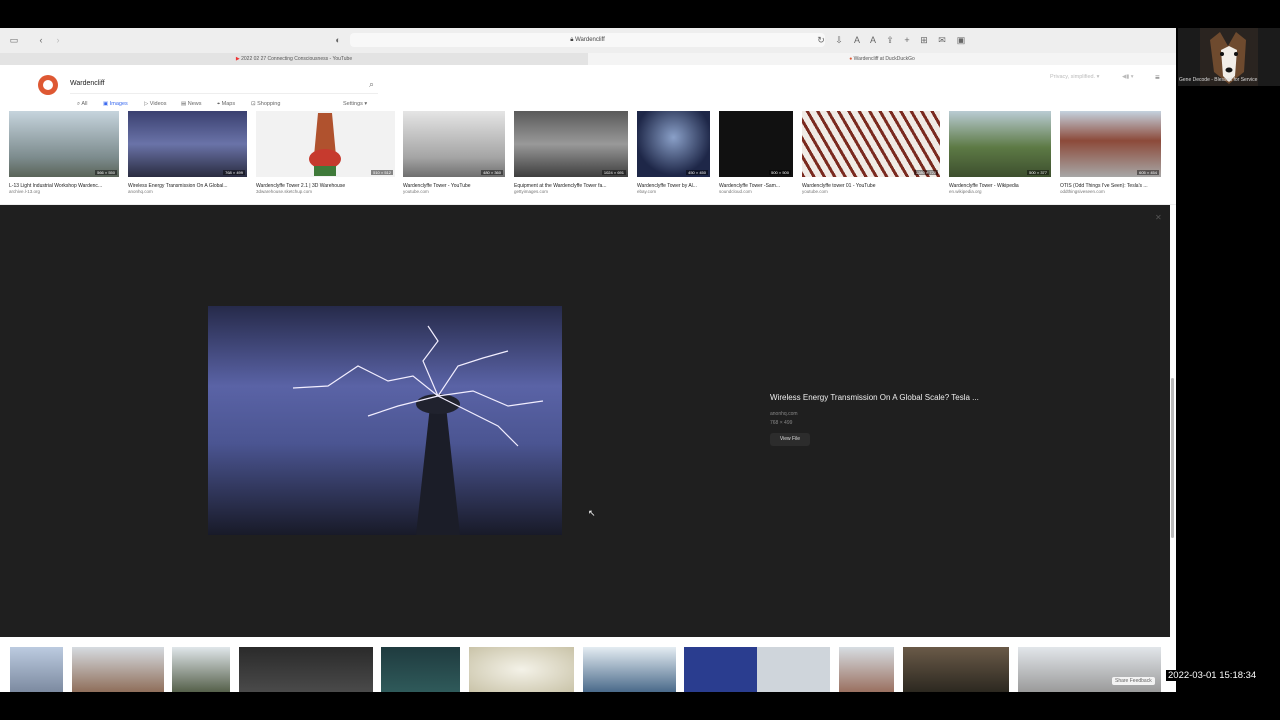 This screenshot has height=720, width=1280. Describe the element at coordinates (224, 84) in the screenshot. I see `search-input: Wardencliff ⌕` at that location.